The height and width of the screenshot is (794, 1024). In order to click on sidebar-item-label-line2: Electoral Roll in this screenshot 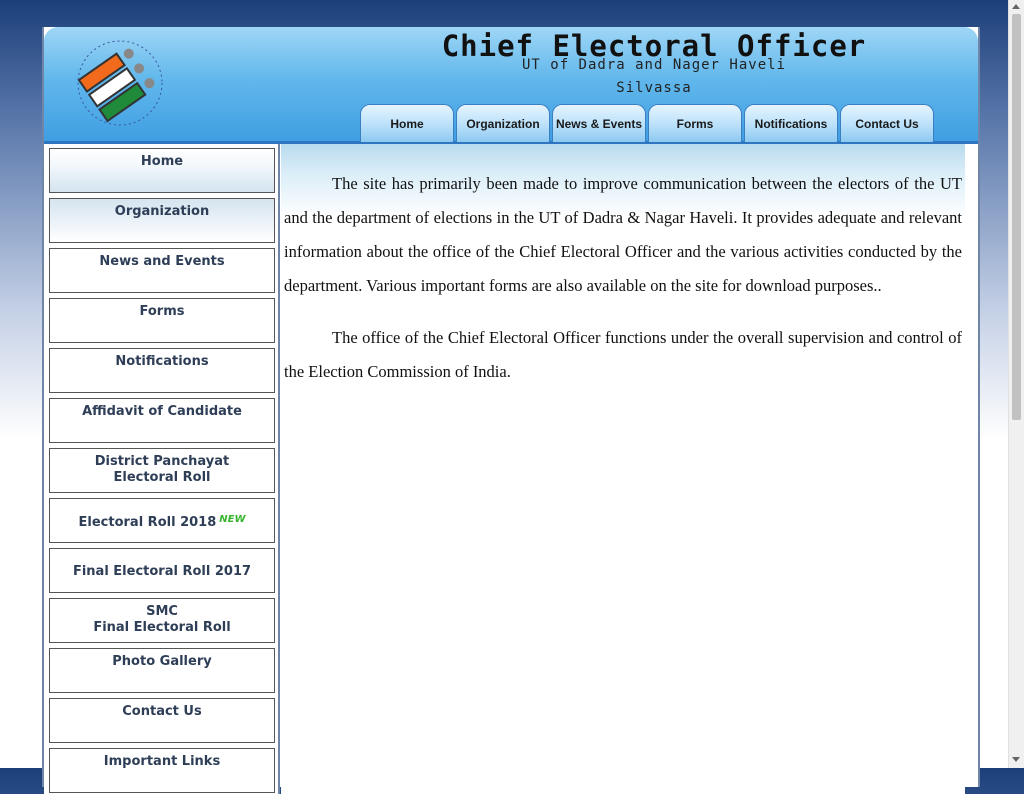, I will do `click(162, 477)`.